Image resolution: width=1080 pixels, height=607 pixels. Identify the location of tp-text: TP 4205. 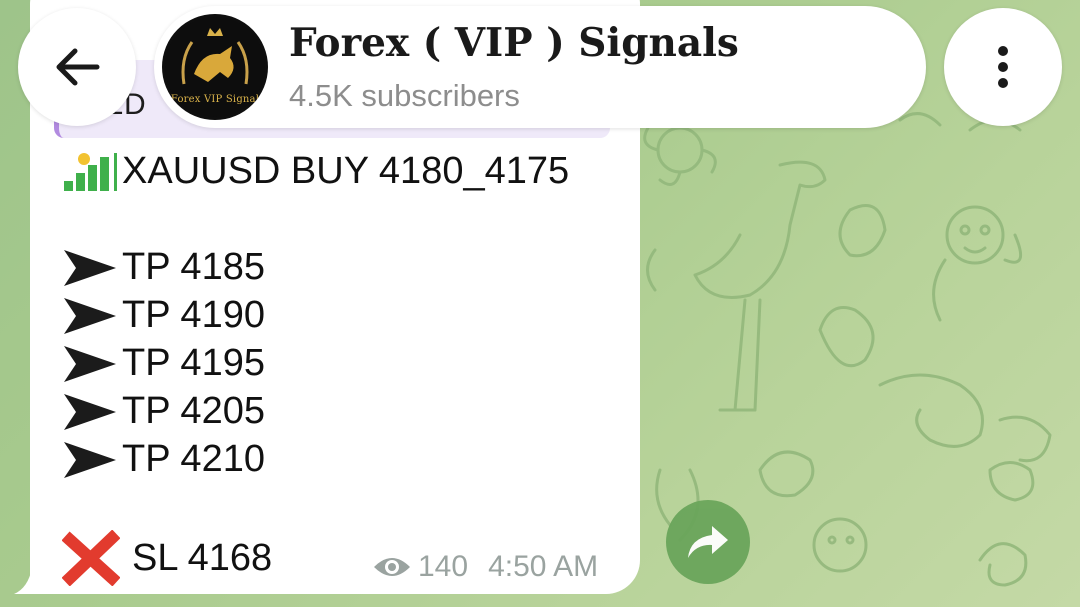
(193, 411).